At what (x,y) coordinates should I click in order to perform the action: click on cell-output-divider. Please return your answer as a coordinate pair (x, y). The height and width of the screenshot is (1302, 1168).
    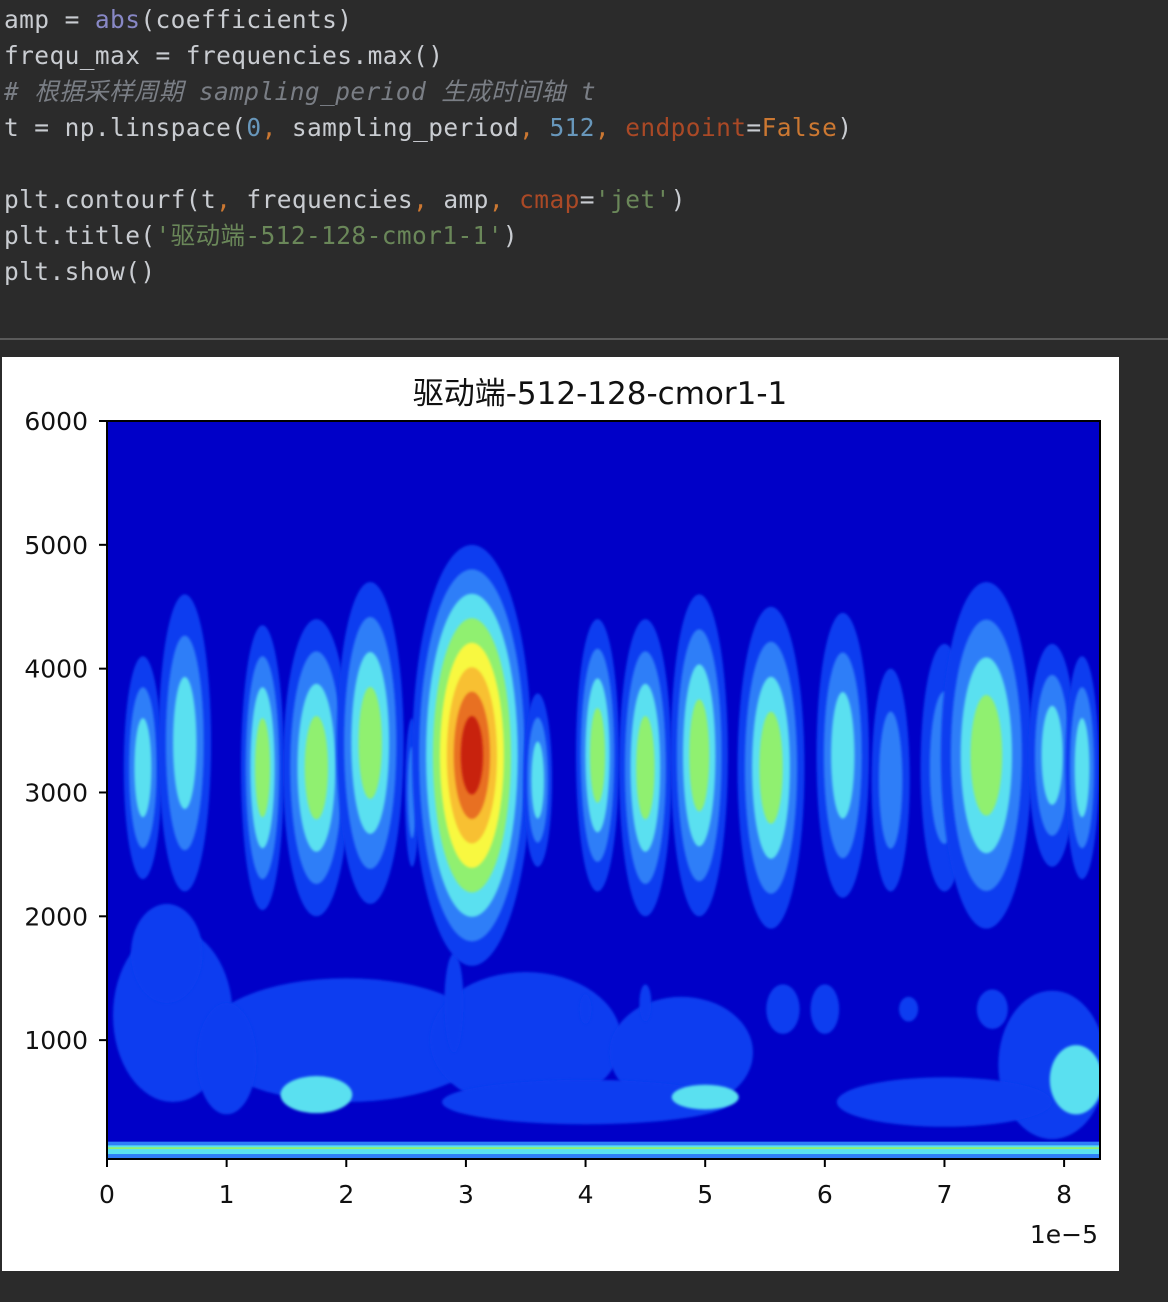
    Looking at the image, I should click on (584, 339).